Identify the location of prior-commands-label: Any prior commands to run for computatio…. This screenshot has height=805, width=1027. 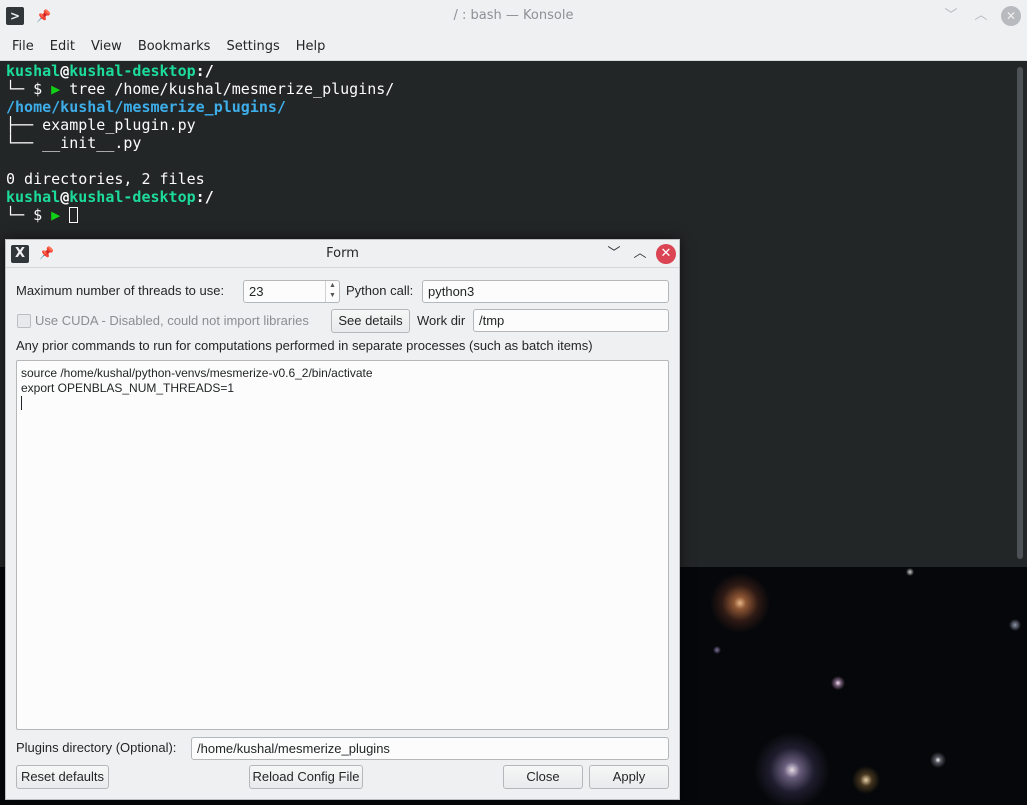
(304, 345).